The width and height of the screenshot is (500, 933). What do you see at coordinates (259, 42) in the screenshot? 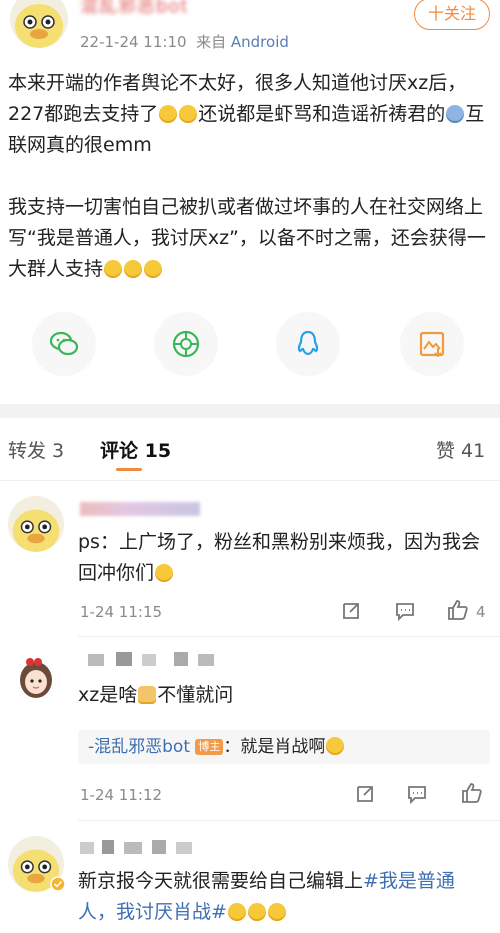
I see `post-source: Android` at bounding box center [259, 42].